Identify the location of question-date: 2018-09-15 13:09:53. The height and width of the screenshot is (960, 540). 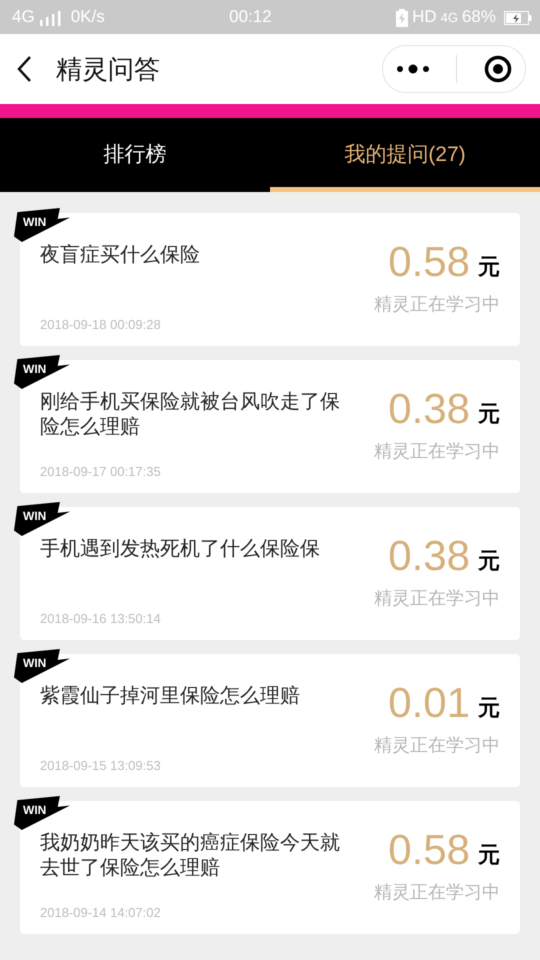
(101, 765).